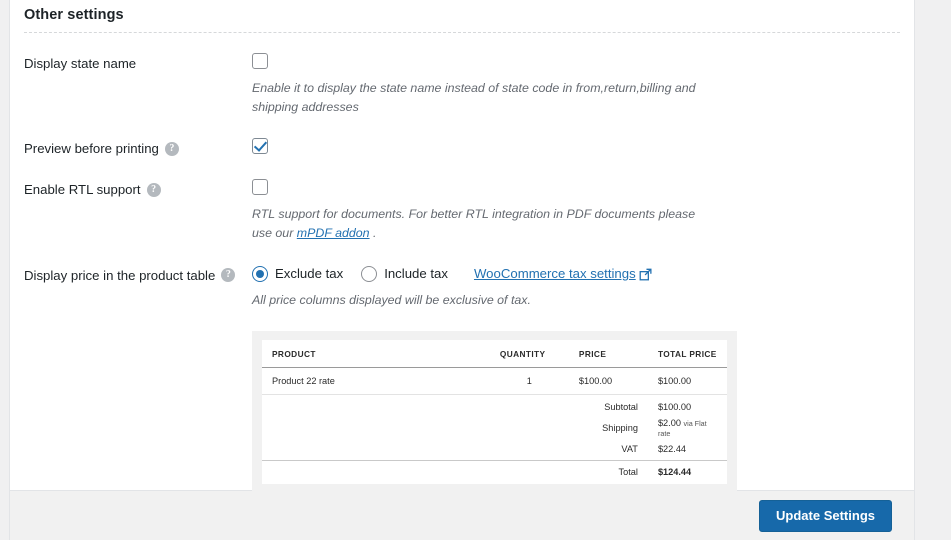  Describe the element at coordinates (608, 381) in the screenshot. I see `cell-price: $100.00` at that location.